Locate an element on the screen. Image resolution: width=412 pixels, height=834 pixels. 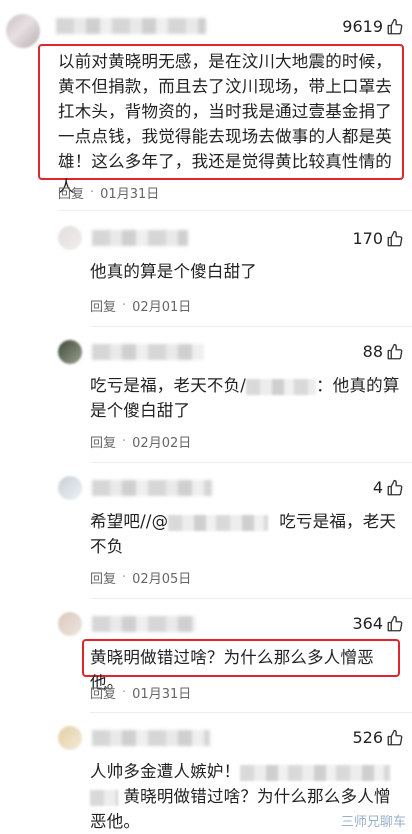
watermark: 三师兄聊车 is located at coordinates (373, 822).